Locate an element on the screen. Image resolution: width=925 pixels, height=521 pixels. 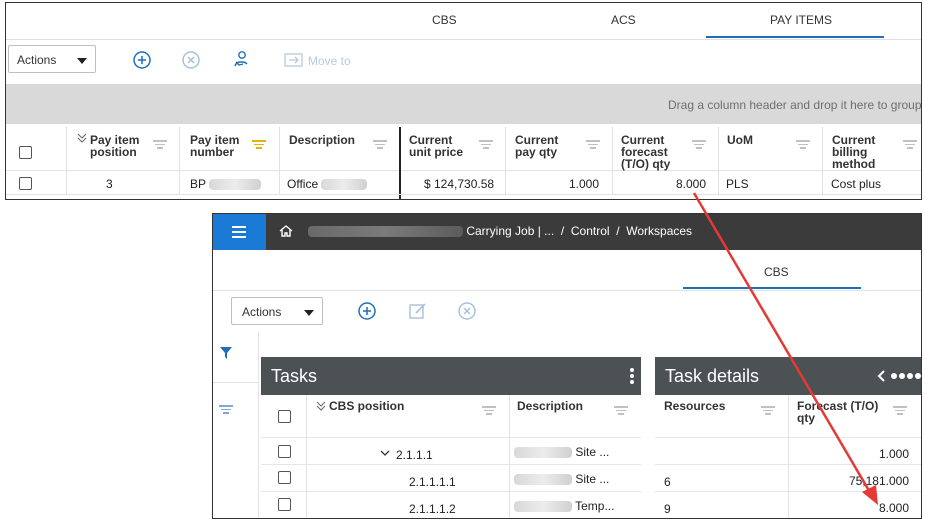
cell-forecast: 75,181.000 is located at coordinates (878, 481).